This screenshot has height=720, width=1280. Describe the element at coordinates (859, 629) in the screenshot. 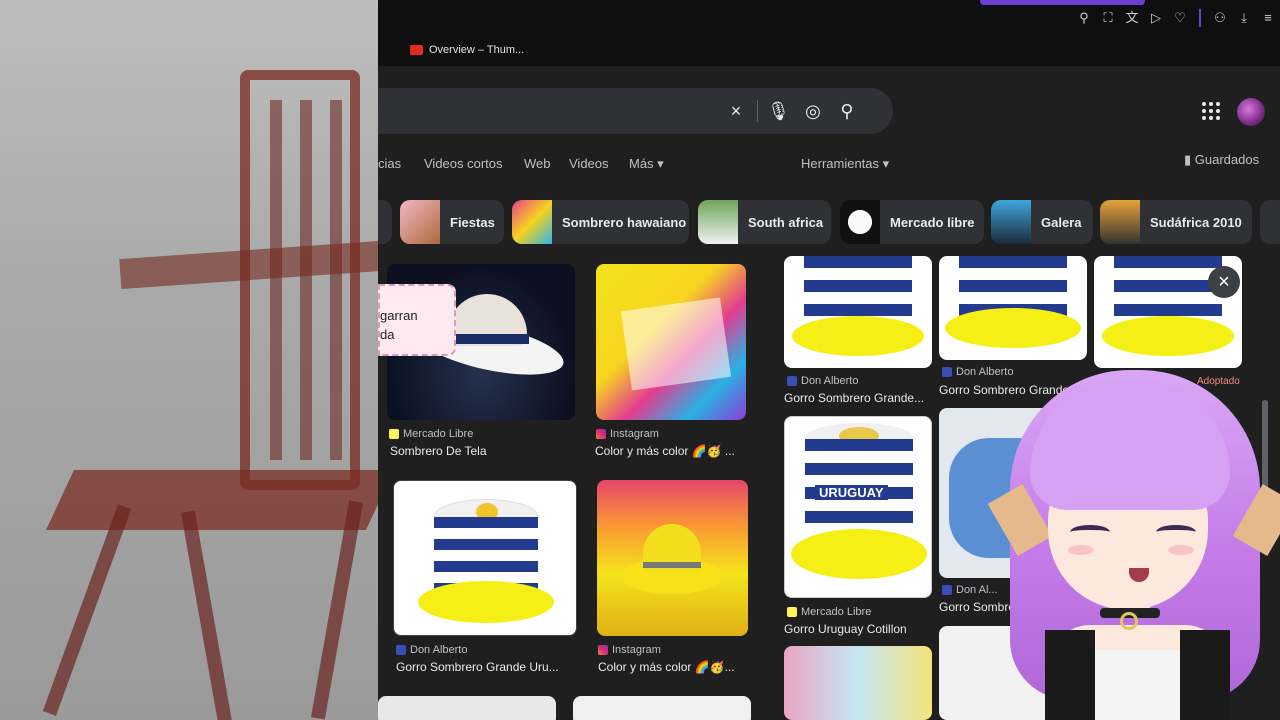

I see `preview-title: Gorro Uruguay Cotillon` at that location.